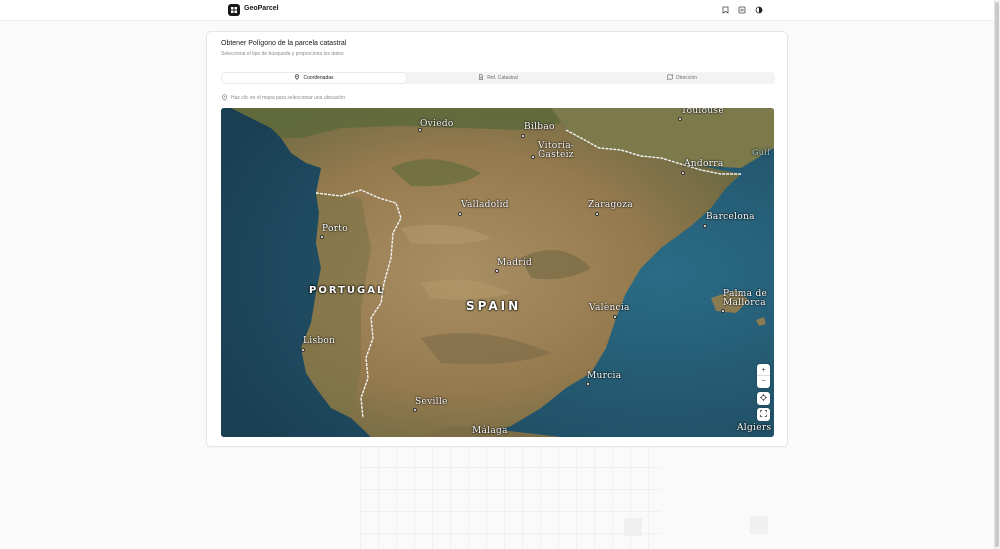 The image size is (1000, 549). I want to click on scrollbar-thumb, so click(997, 274).